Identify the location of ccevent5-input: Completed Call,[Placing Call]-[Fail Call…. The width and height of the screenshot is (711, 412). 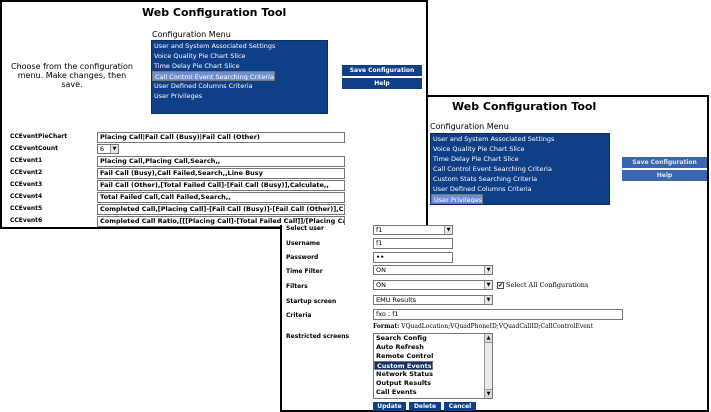
(221, 209).